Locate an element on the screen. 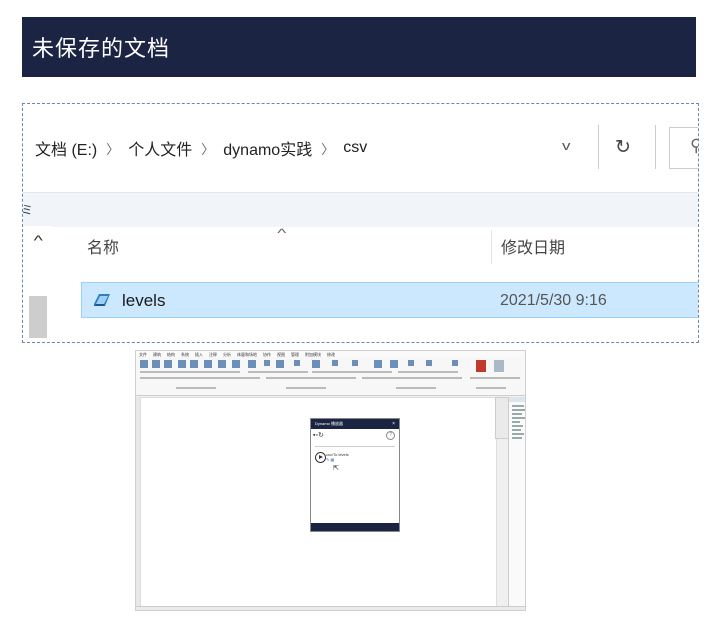 The height and width of the screenshot is (617, 713). refresh-icon: ↻ is located at coordinates (623, 147).